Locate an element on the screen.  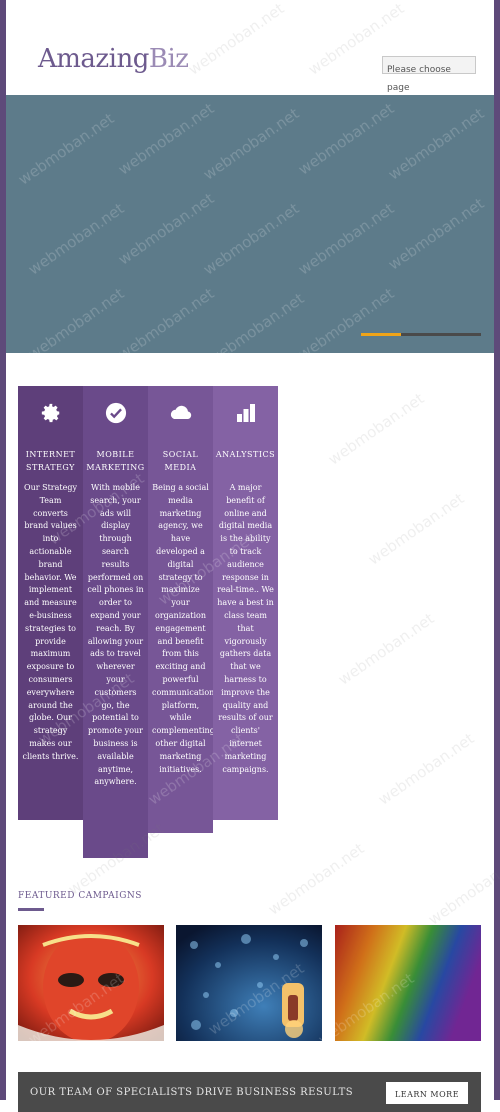
feature-title: INTERNET STRATEGY is located at coordinates (50, 461).